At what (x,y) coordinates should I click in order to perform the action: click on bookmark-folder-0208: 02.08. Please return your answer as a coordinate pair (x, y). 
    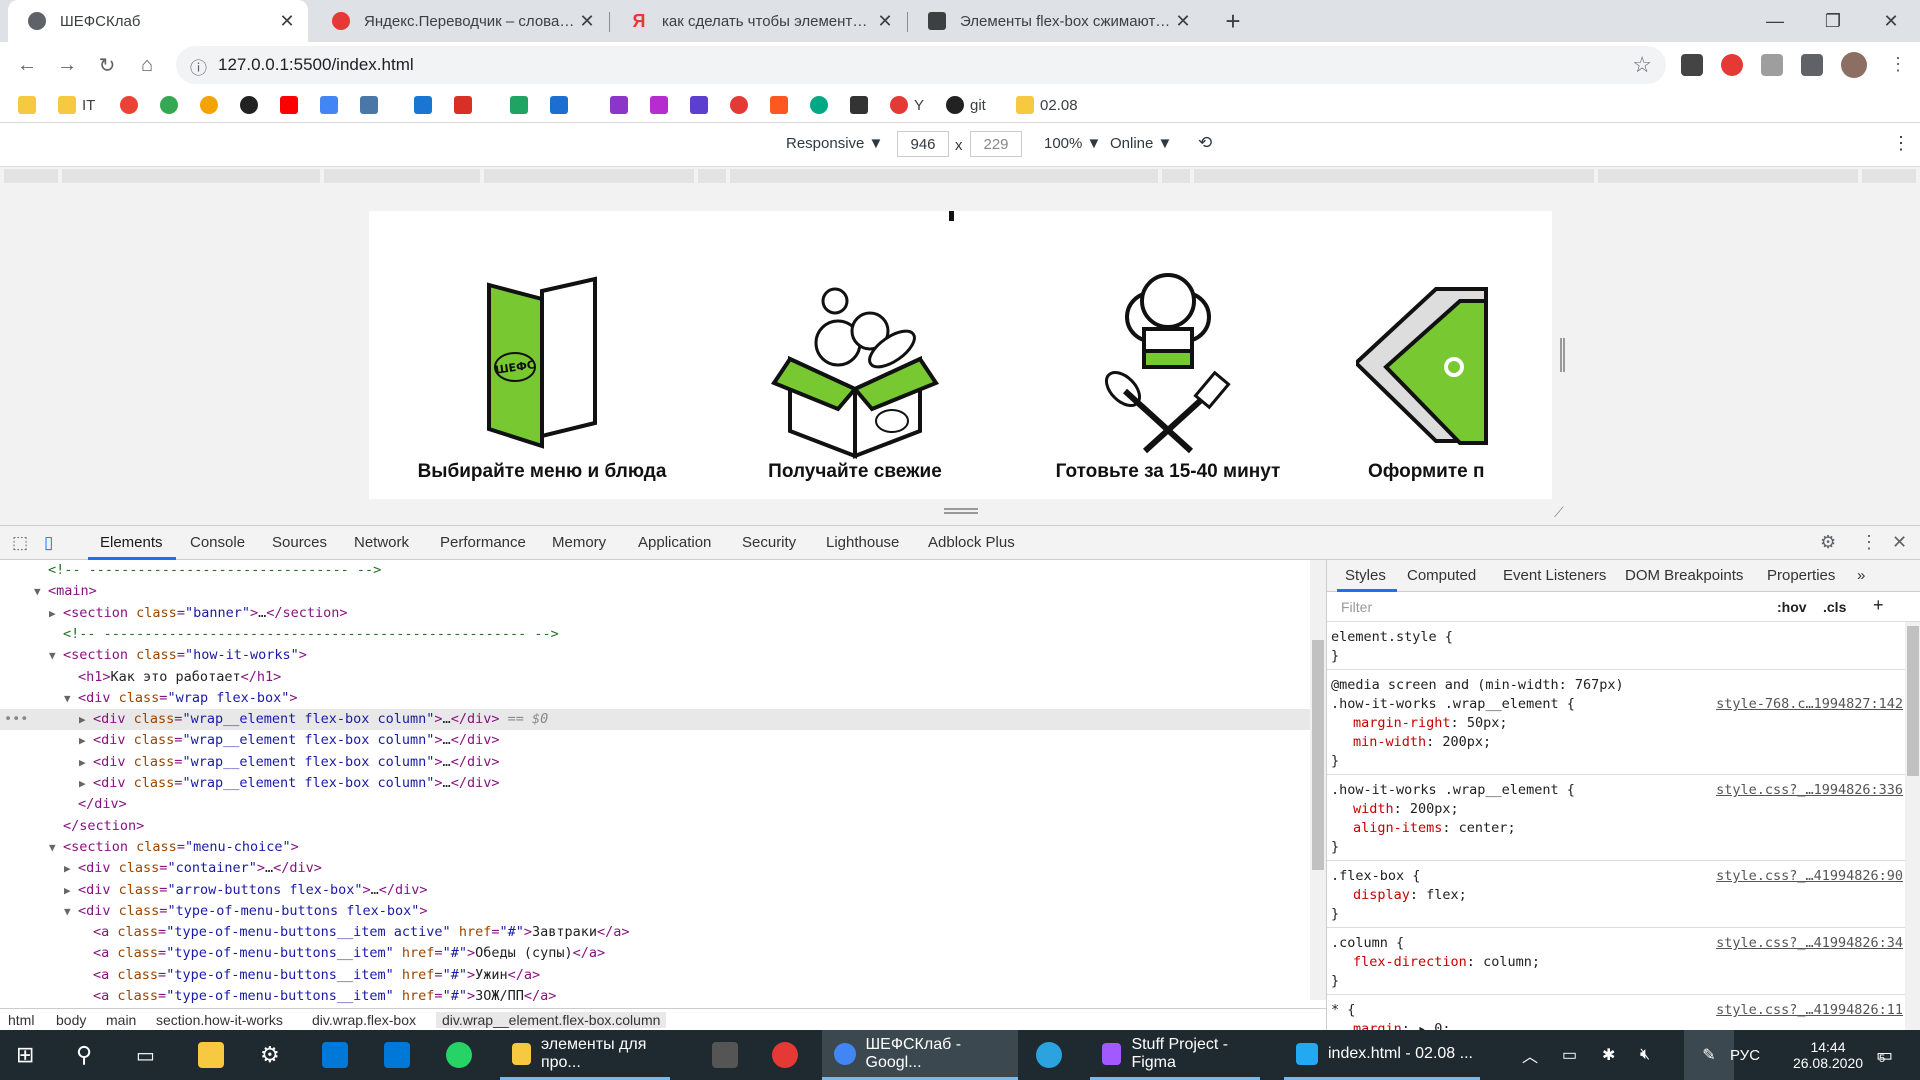
    Looking at the image, I should click on (1047, 105).